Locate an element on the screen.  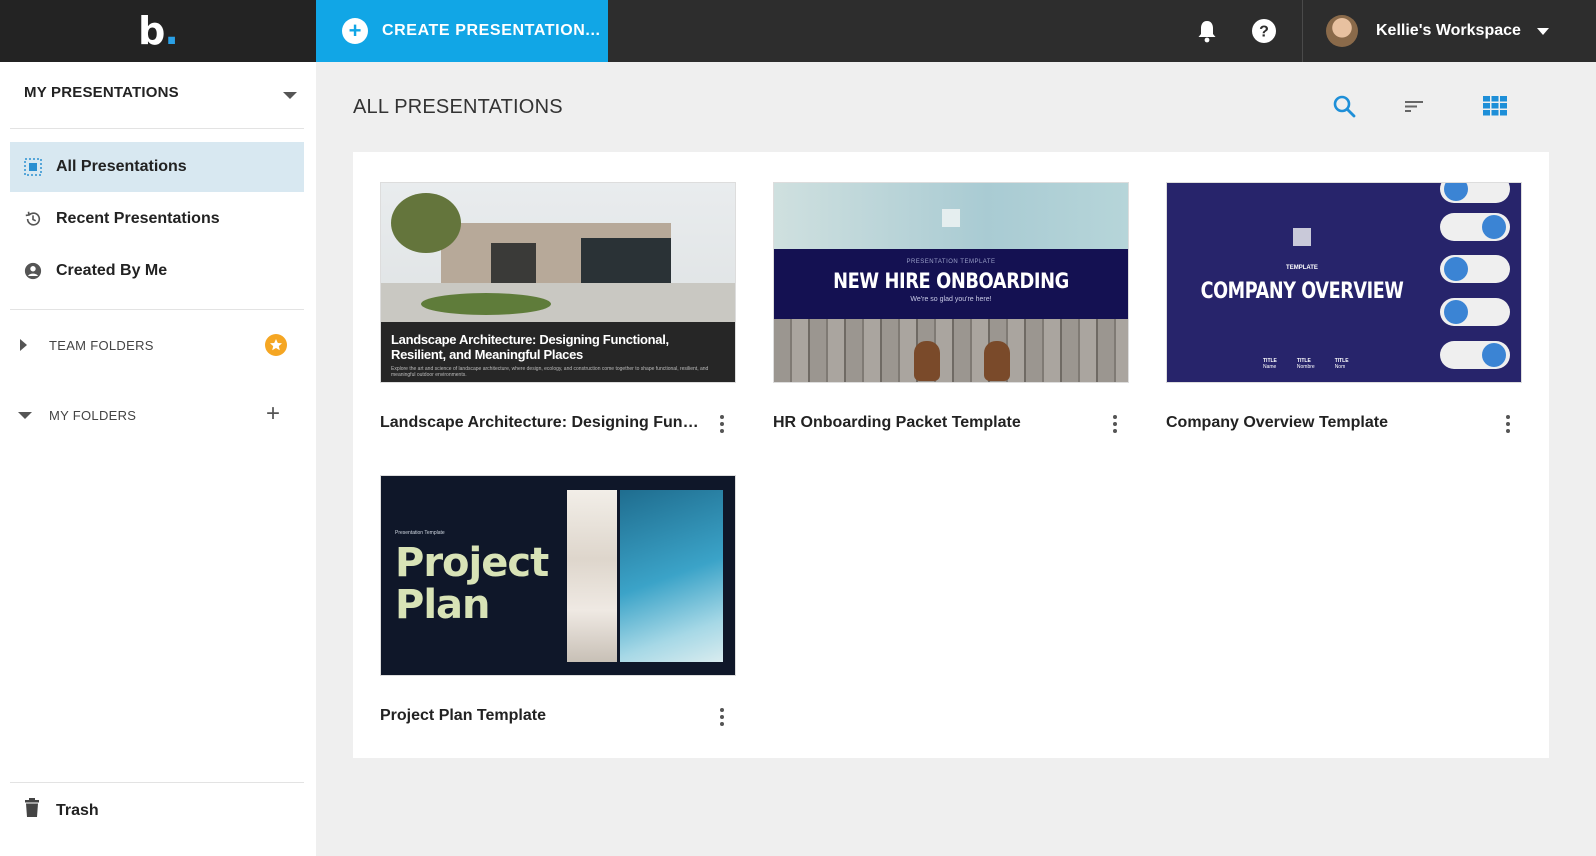
add-folder-icon: + is located at coordinates (273, 414).